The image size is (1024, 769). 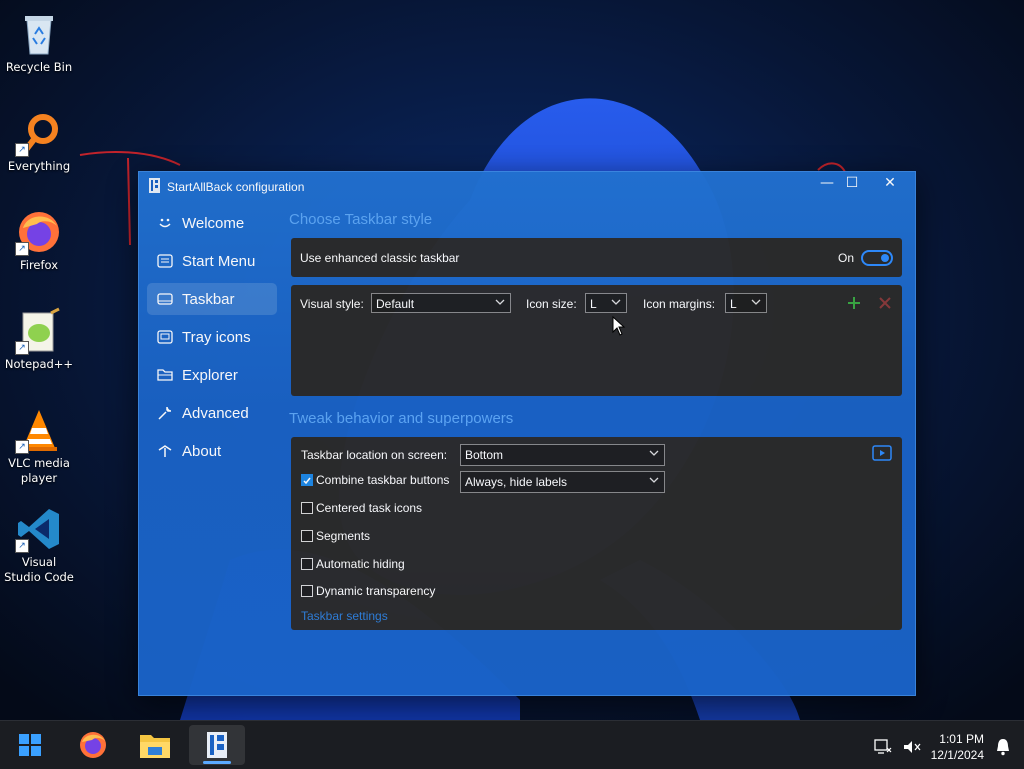 I want to click on dynamic-transparency-label: Dynamic transparency, so click(x=376, y=591).